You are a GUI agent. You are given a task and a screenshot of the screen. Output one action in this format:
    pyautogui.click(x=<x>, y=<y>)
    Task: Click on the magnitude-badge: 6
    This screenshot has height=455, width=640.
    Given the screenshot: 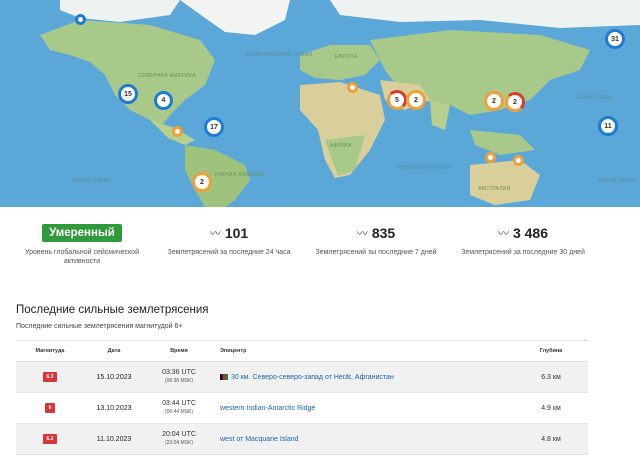 What is the action you would take?
    pyautogui.click(x=50, y=408)
    